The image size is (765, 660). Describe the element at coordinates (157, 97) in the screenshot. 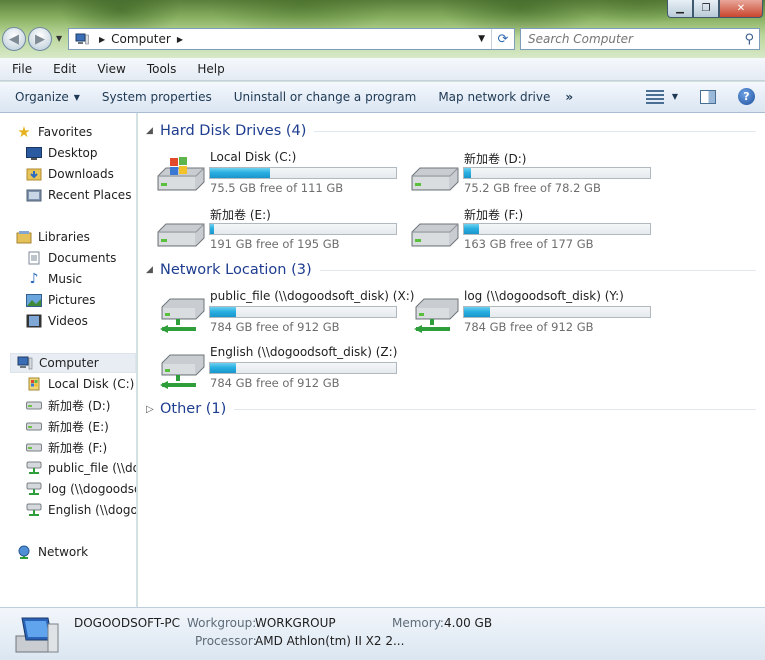

I see `system-properties-button: System properties` at that location.